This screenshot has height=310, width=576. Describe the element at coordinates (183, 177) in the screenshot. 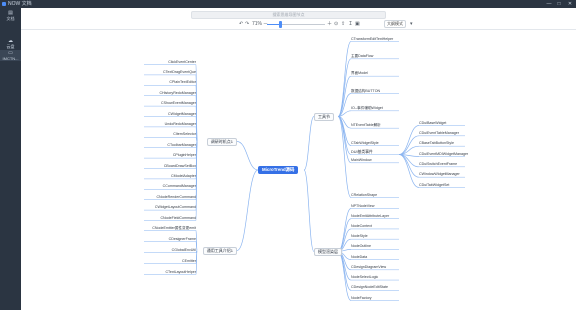

I see `leaf-node: CModelAdapter` at that location.